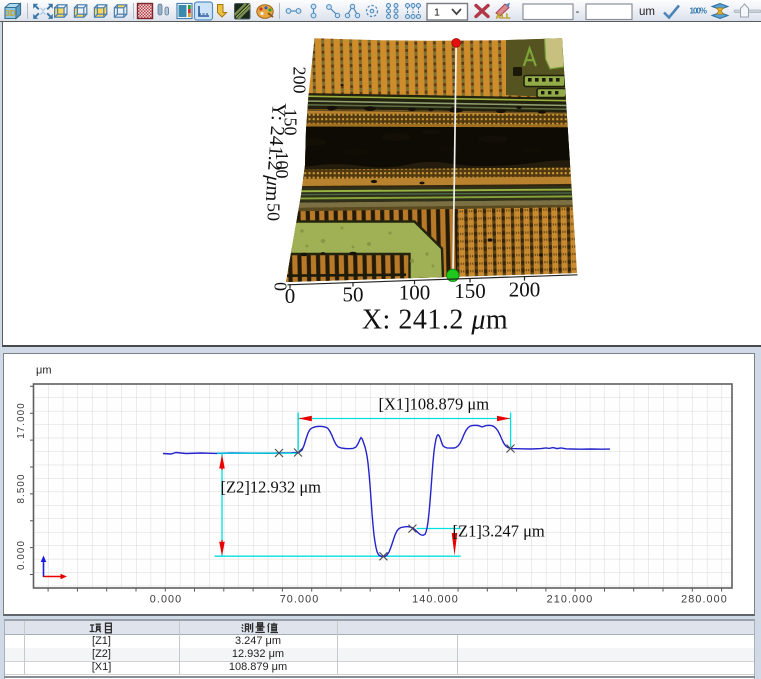  What do you see at coordinates (499, 531) in the screenshot?
I see `svg-text: [Z1]3.247 μm` at bounding box center [499, 531].